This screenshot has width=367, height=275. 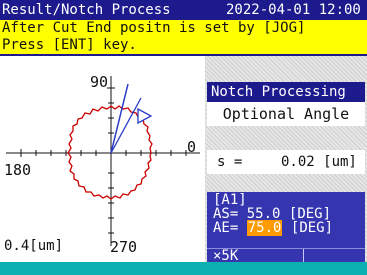 I want to click on end-angle-row: AE= 75.0 [DEG], so click(x=273, y=228).